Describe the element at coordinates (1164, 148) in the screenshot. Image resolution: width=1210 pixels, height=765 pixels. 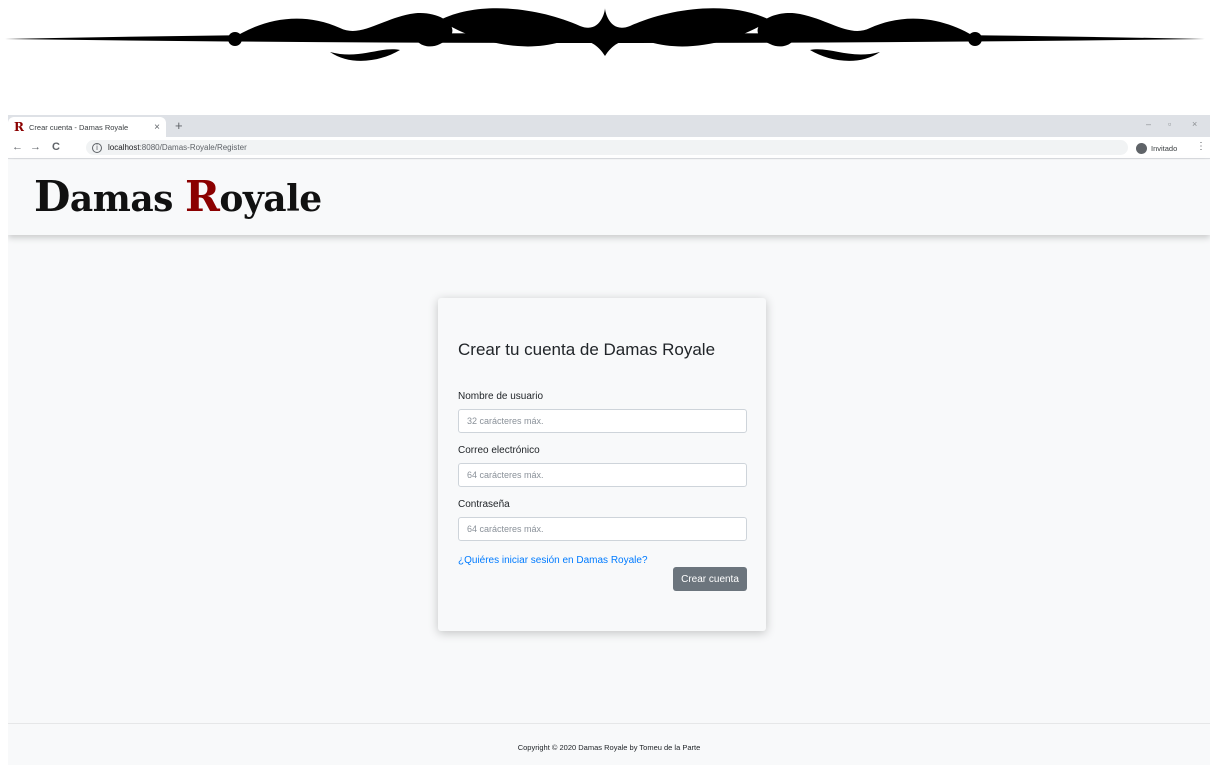
I see `profile-label: Invitado` at that location.